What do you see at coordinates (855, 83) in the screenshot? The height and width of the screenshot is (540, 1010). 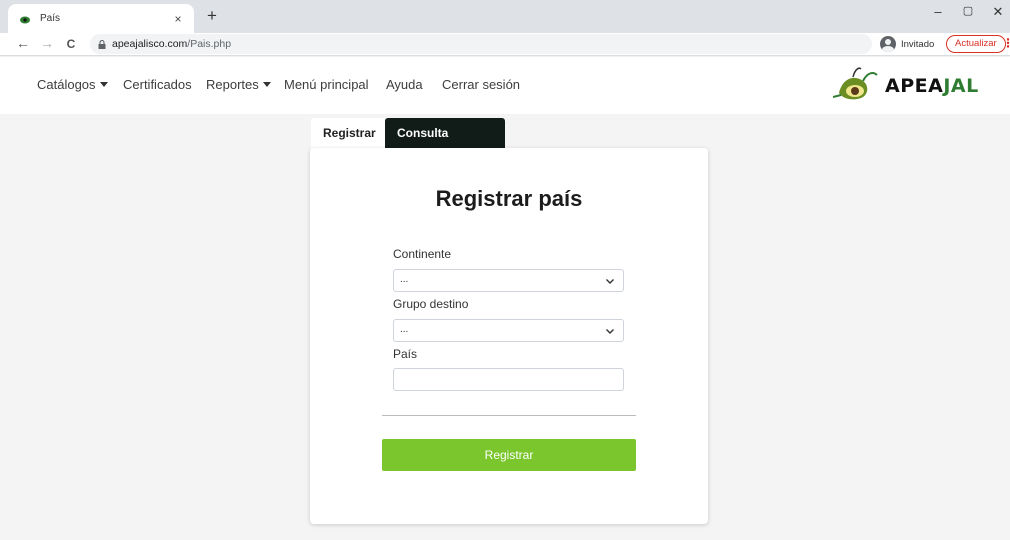 I see `avocado-logo-icon` at bounding box center [855, 83].